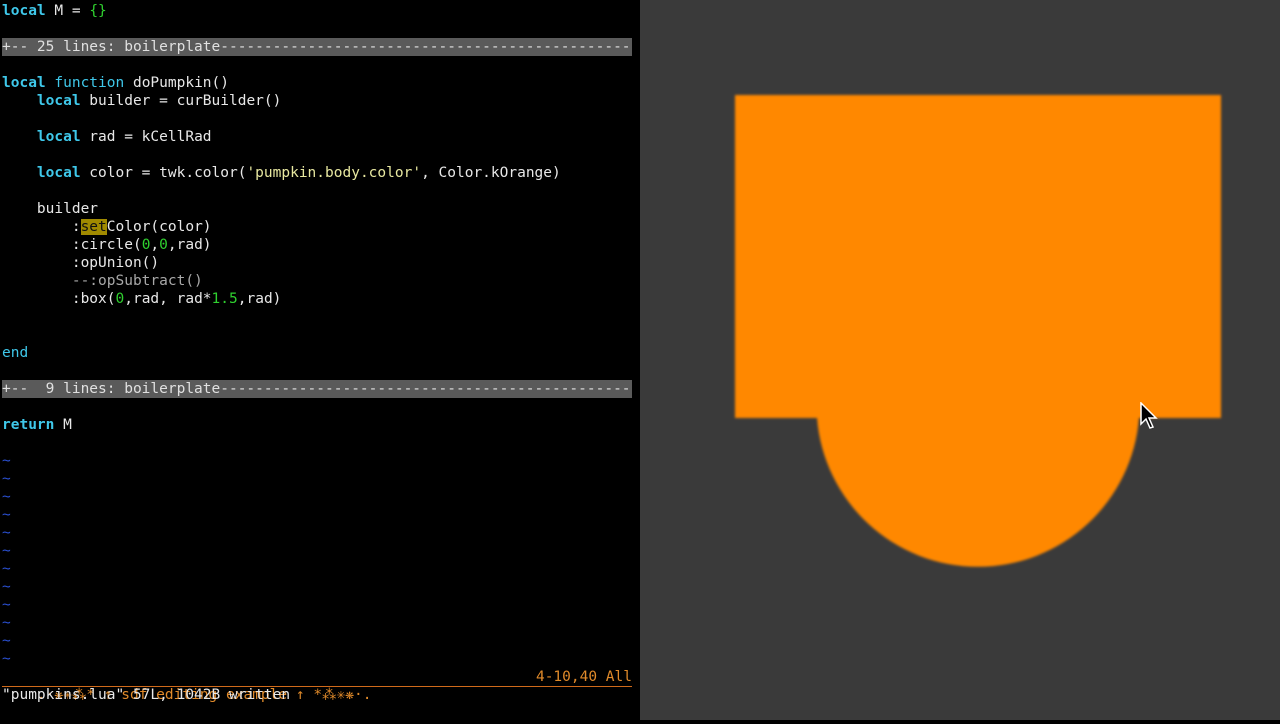 The image size is (1280, 724). I want to click on code-line-circle: :circle(0,0,rad), so click(107, 245).